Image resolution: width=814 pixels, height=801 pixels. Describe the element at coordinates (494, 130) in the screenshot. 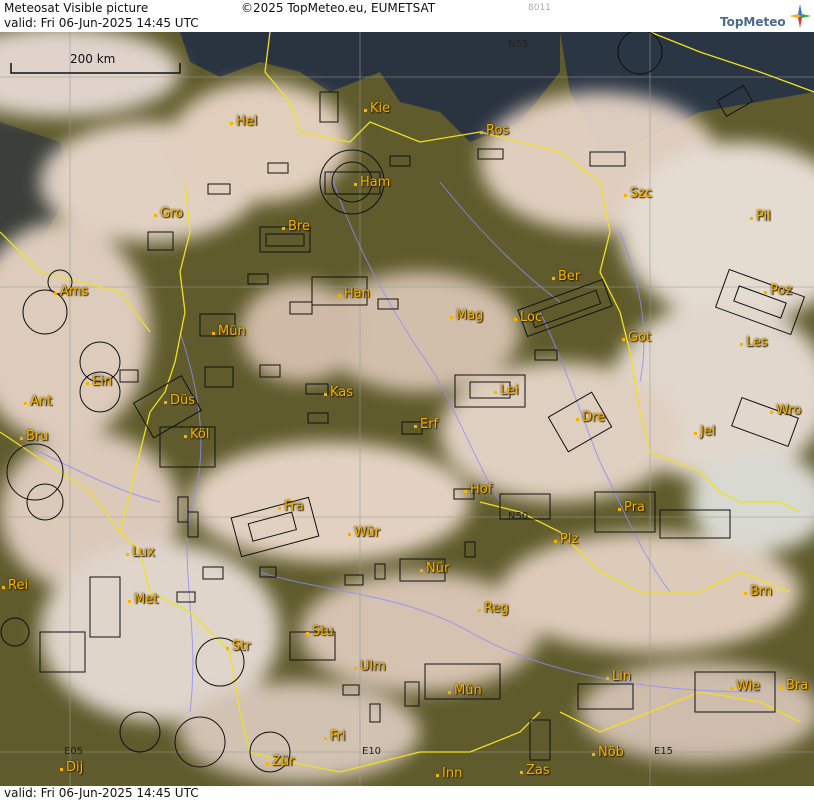

I see `city-label-ros: Ros` at that location.